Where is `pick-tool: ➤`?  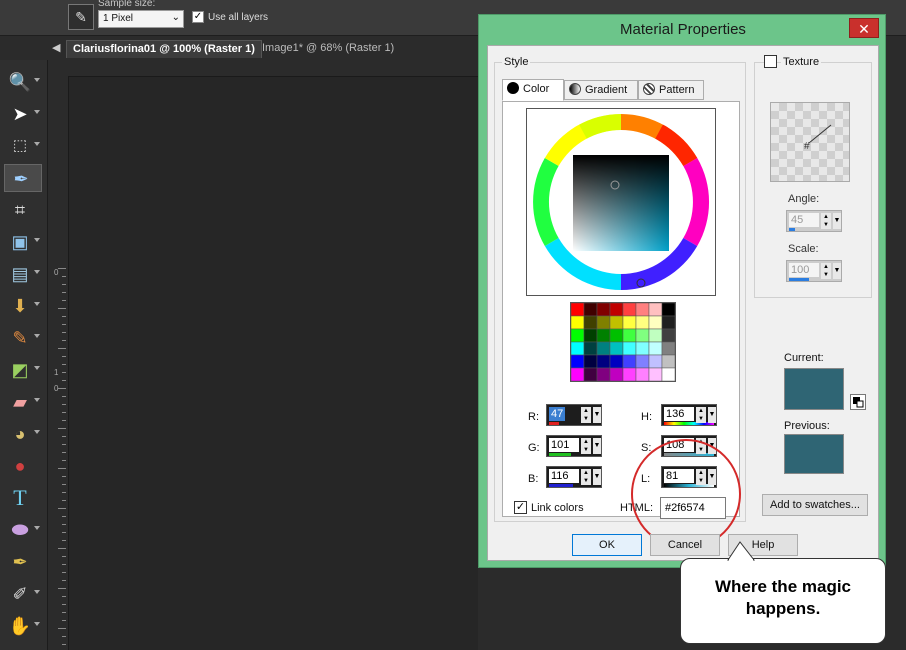 pick-tool: ➤ is located at coordinates (23, 114).